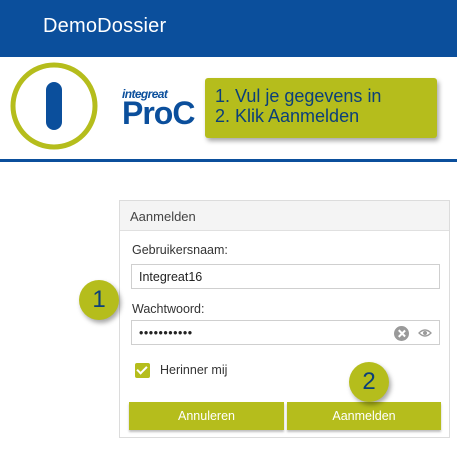 The width and height of the screenshot is (457, 451). I want to click on brand-big-text: ProC, so click(158, 113).